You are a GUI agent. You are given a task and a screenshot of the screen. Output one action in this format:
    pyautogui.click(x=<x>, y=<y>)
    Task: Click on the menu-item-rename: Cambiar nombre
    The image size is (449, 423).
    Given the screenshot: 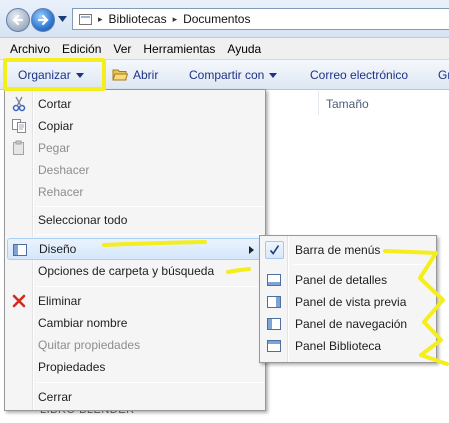 What is the action you would take?
    pyautogui.click(x=135, y=323)
    